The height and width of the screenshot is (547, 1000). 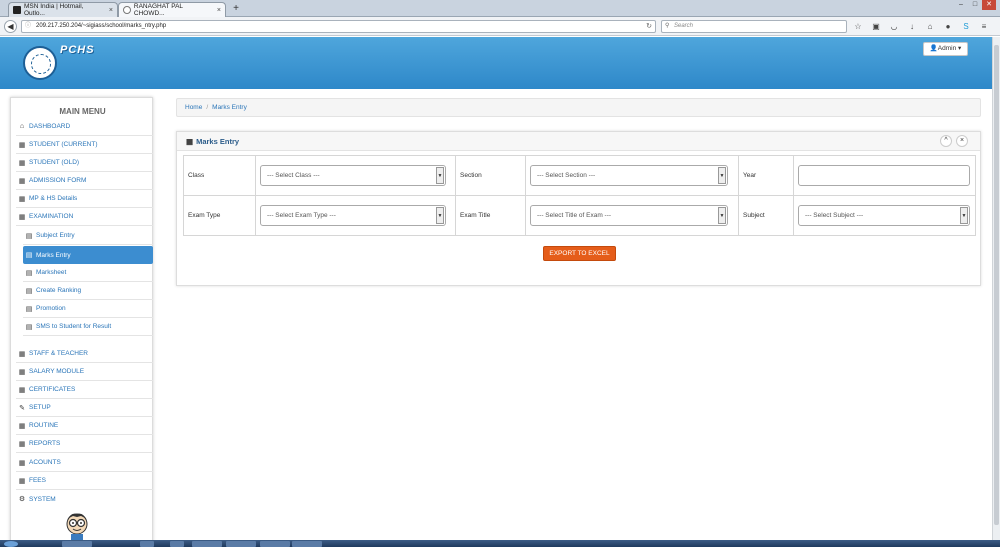 What do you see at coordinates (884, 215) in the screenshot?
I see `subject-select: --- Select Subject --- ▼` at bounding box center [884, 215].